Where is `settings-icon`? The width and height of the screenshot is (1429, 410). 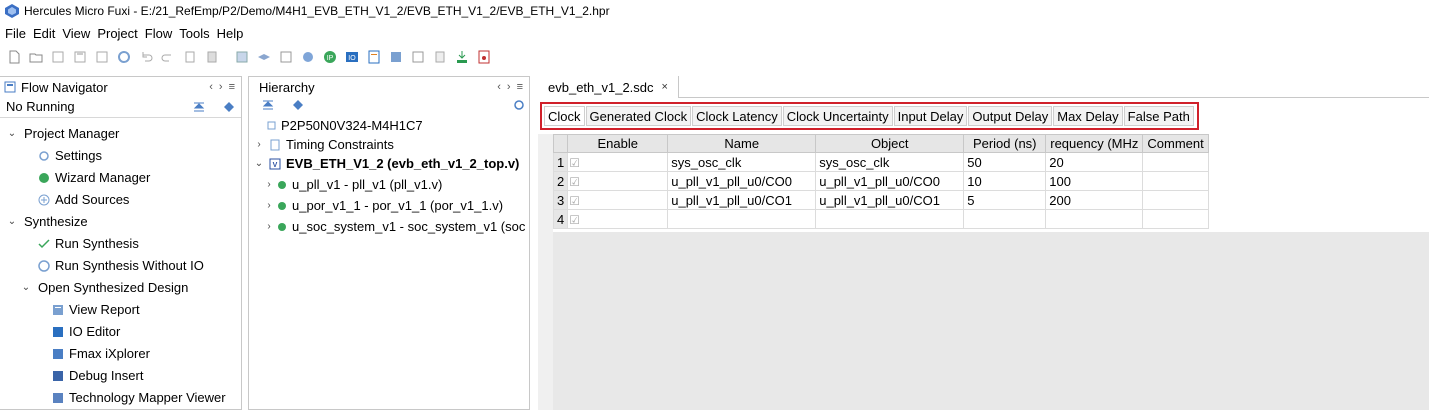
settings-icon is located at coordinates (124, 57).